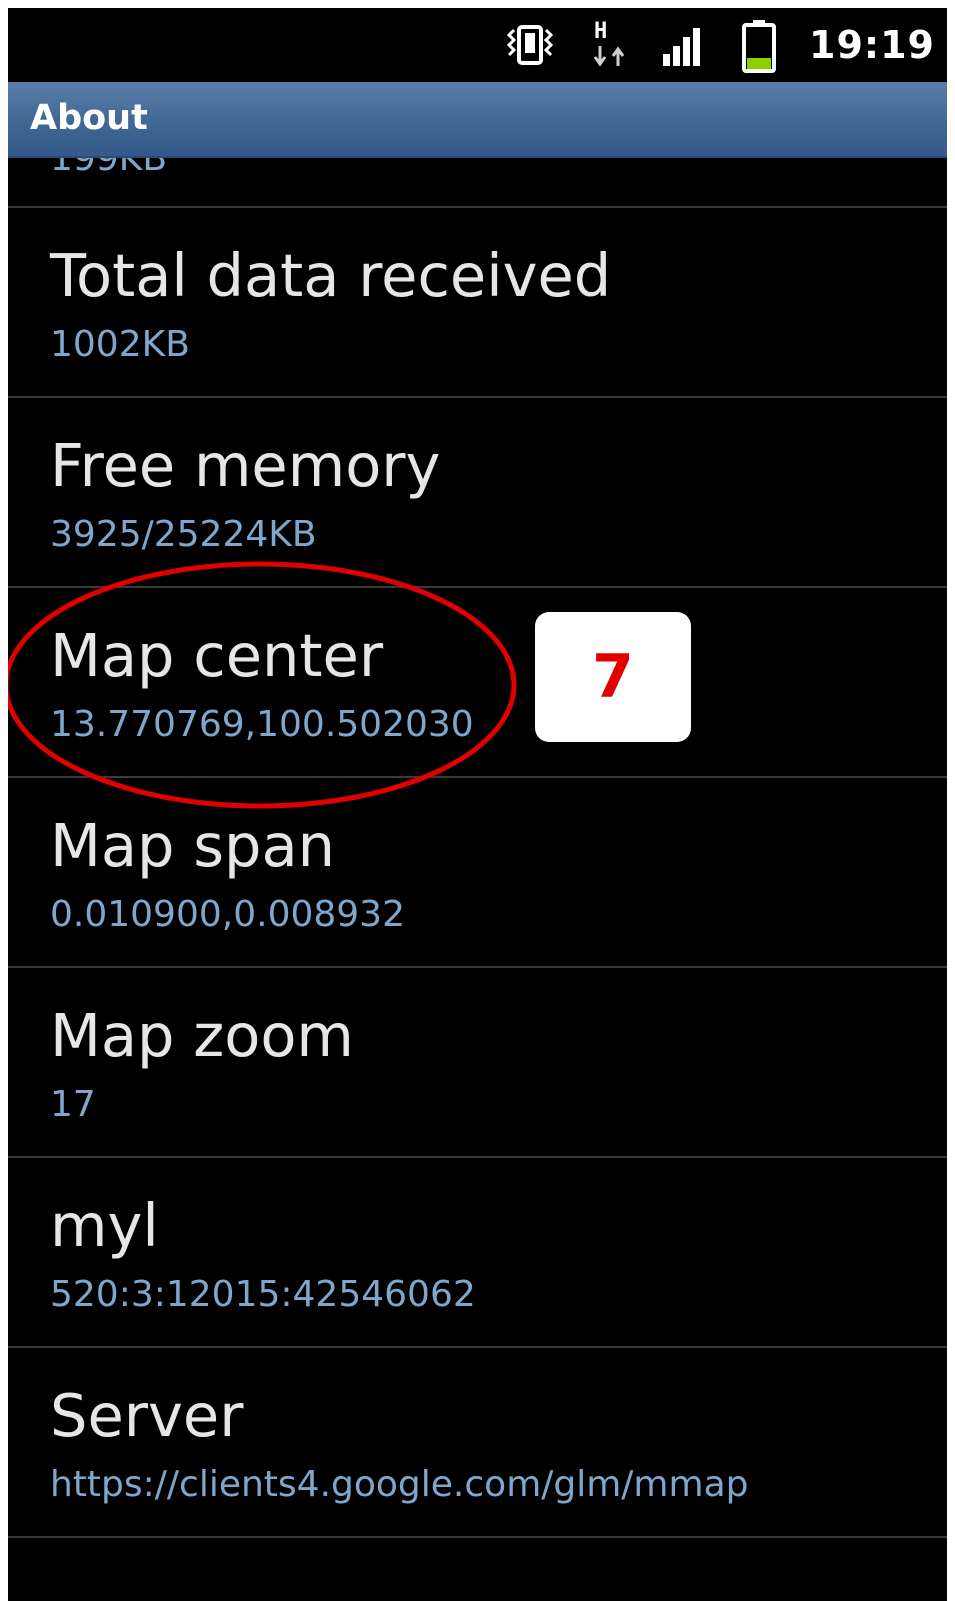 The width and height of the screenshot is (955, 1601). I want to click on signal-strength-icon, so click(681, 47).